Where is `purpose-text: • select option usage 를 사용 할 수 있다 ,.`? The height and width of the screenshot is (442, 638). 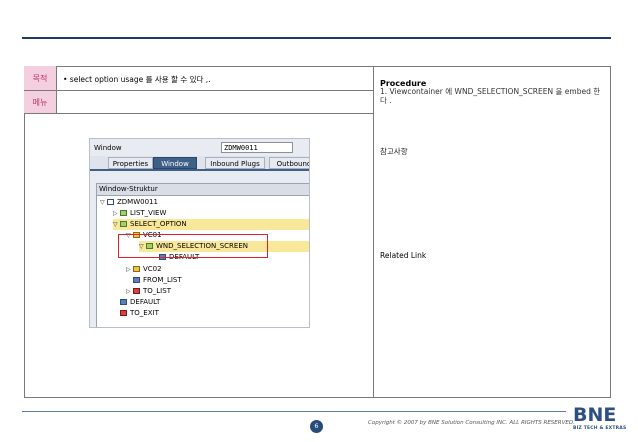
purpose-text: • select option usage 를 사용 할 수 있다 ,. is located at coordinates (137, 79).